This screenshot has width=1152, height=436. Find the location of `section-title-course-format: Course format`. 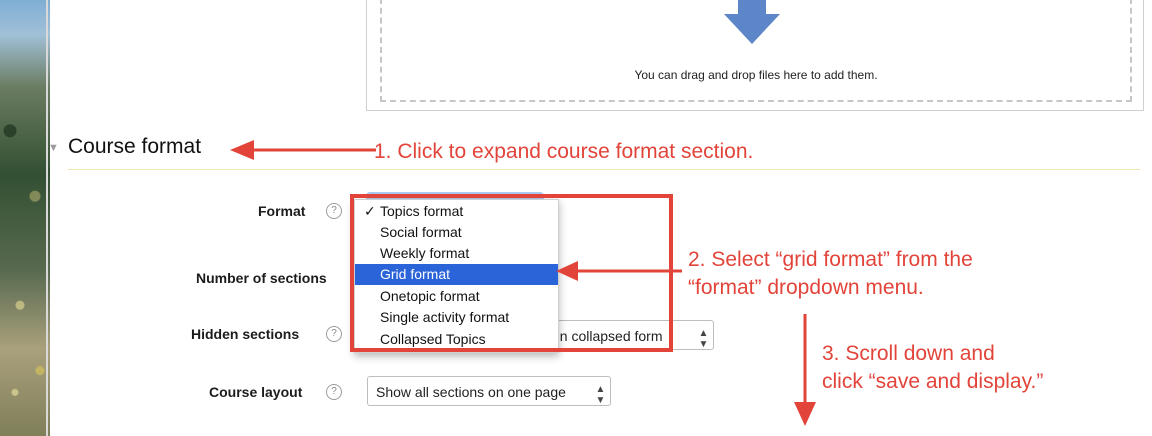

section-title-course-format: Course format is located at coordinates (134, 147).